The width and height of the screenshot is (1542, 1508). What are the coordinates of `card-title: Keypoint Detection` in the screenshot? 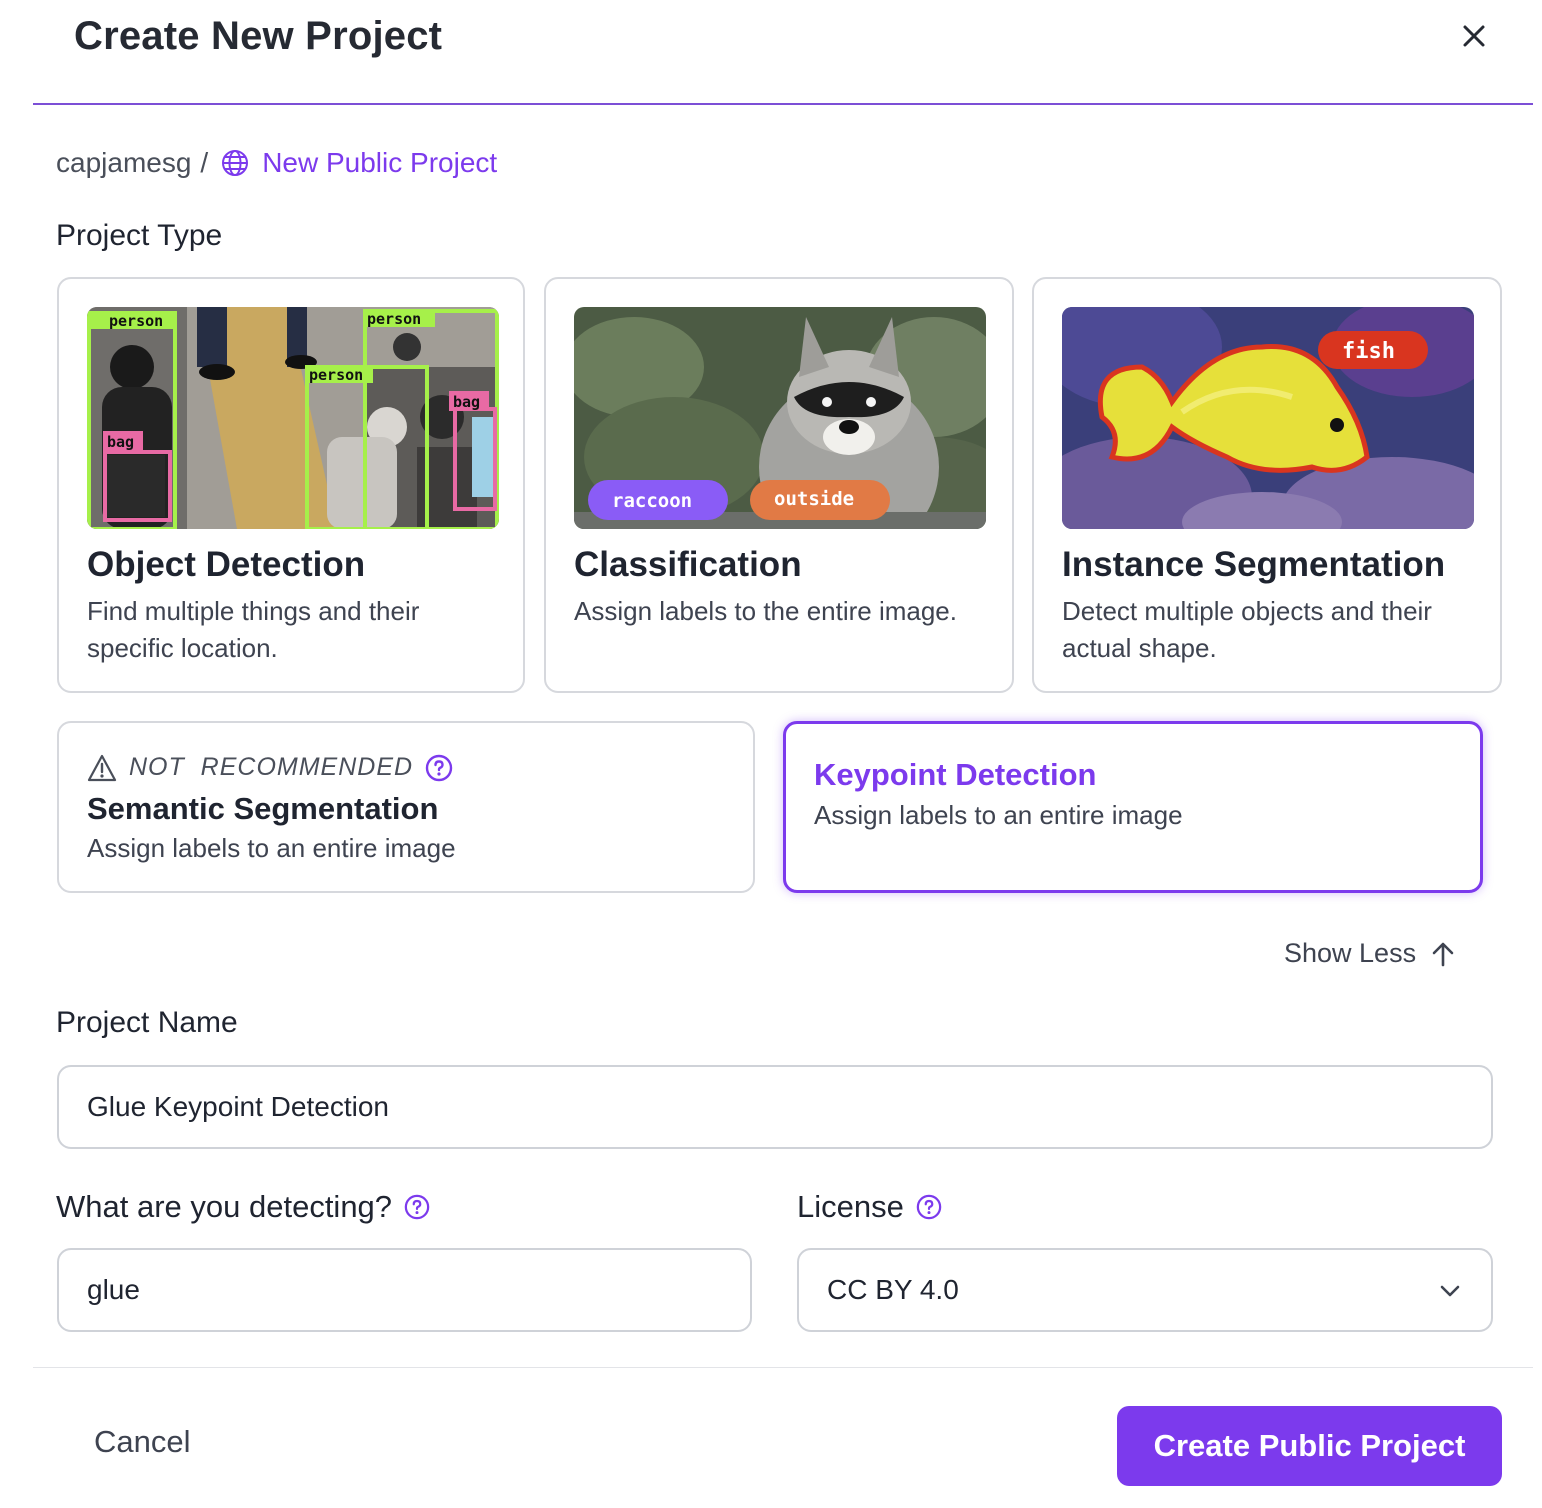 It's located at (955, 774).